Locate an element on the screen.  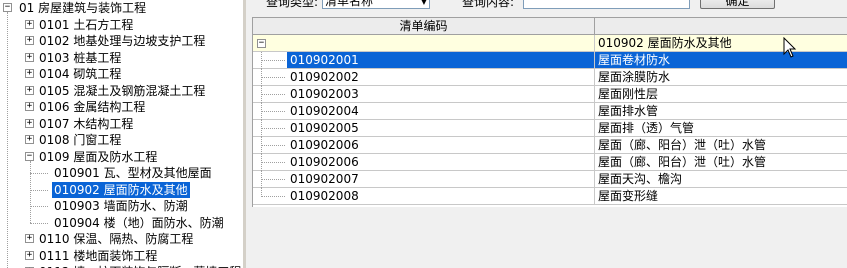
table-row: 010902001 屋面卷材防水 is located at coordinates (550, 60).